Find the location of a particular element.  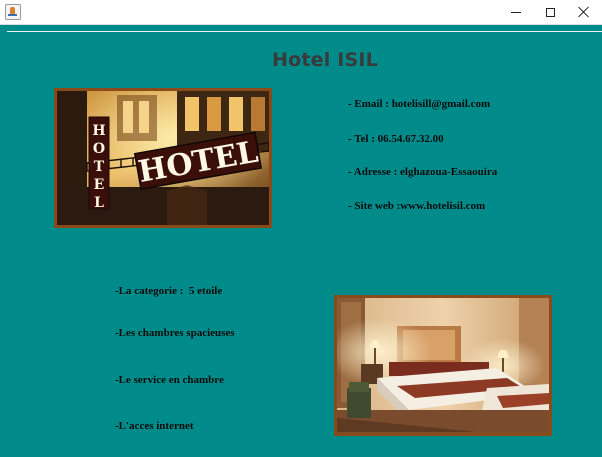

feature-category: -La categorie : 5 etoile is located at coordinates (169, 291).